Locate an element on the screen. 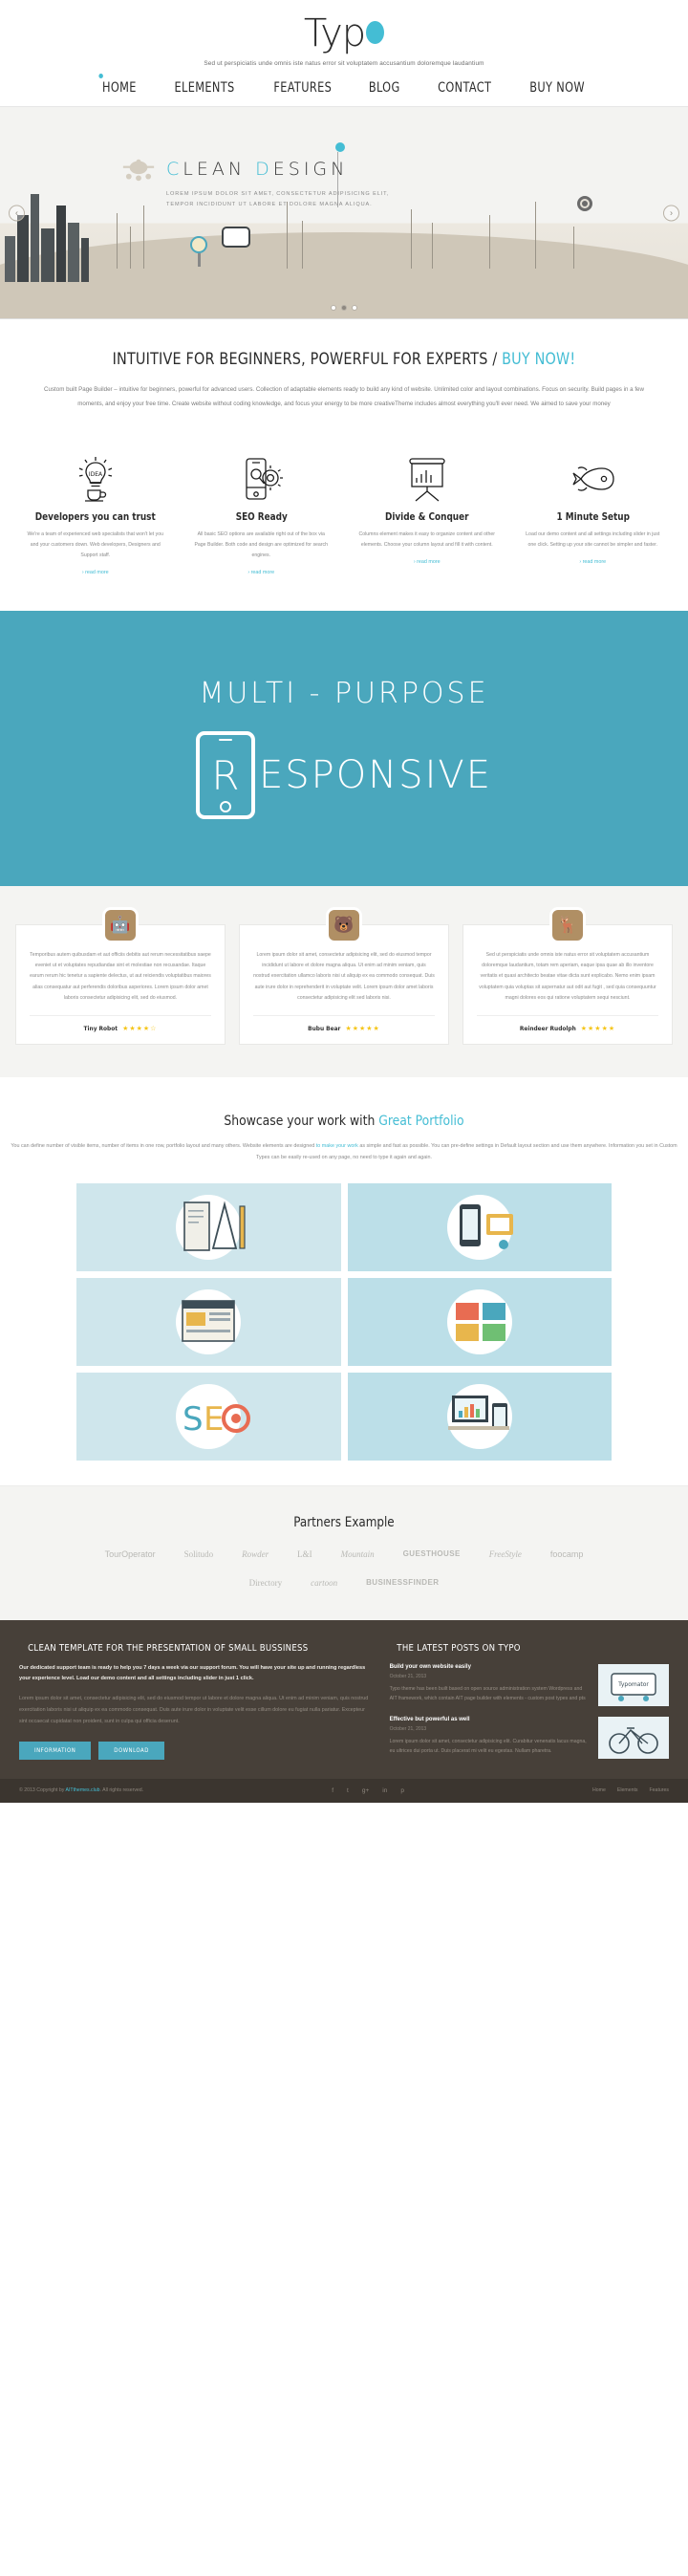 The width and height of the screenshot is (688, 2576). web-layout-thumb-icon is located at coordinates (209, 1322).